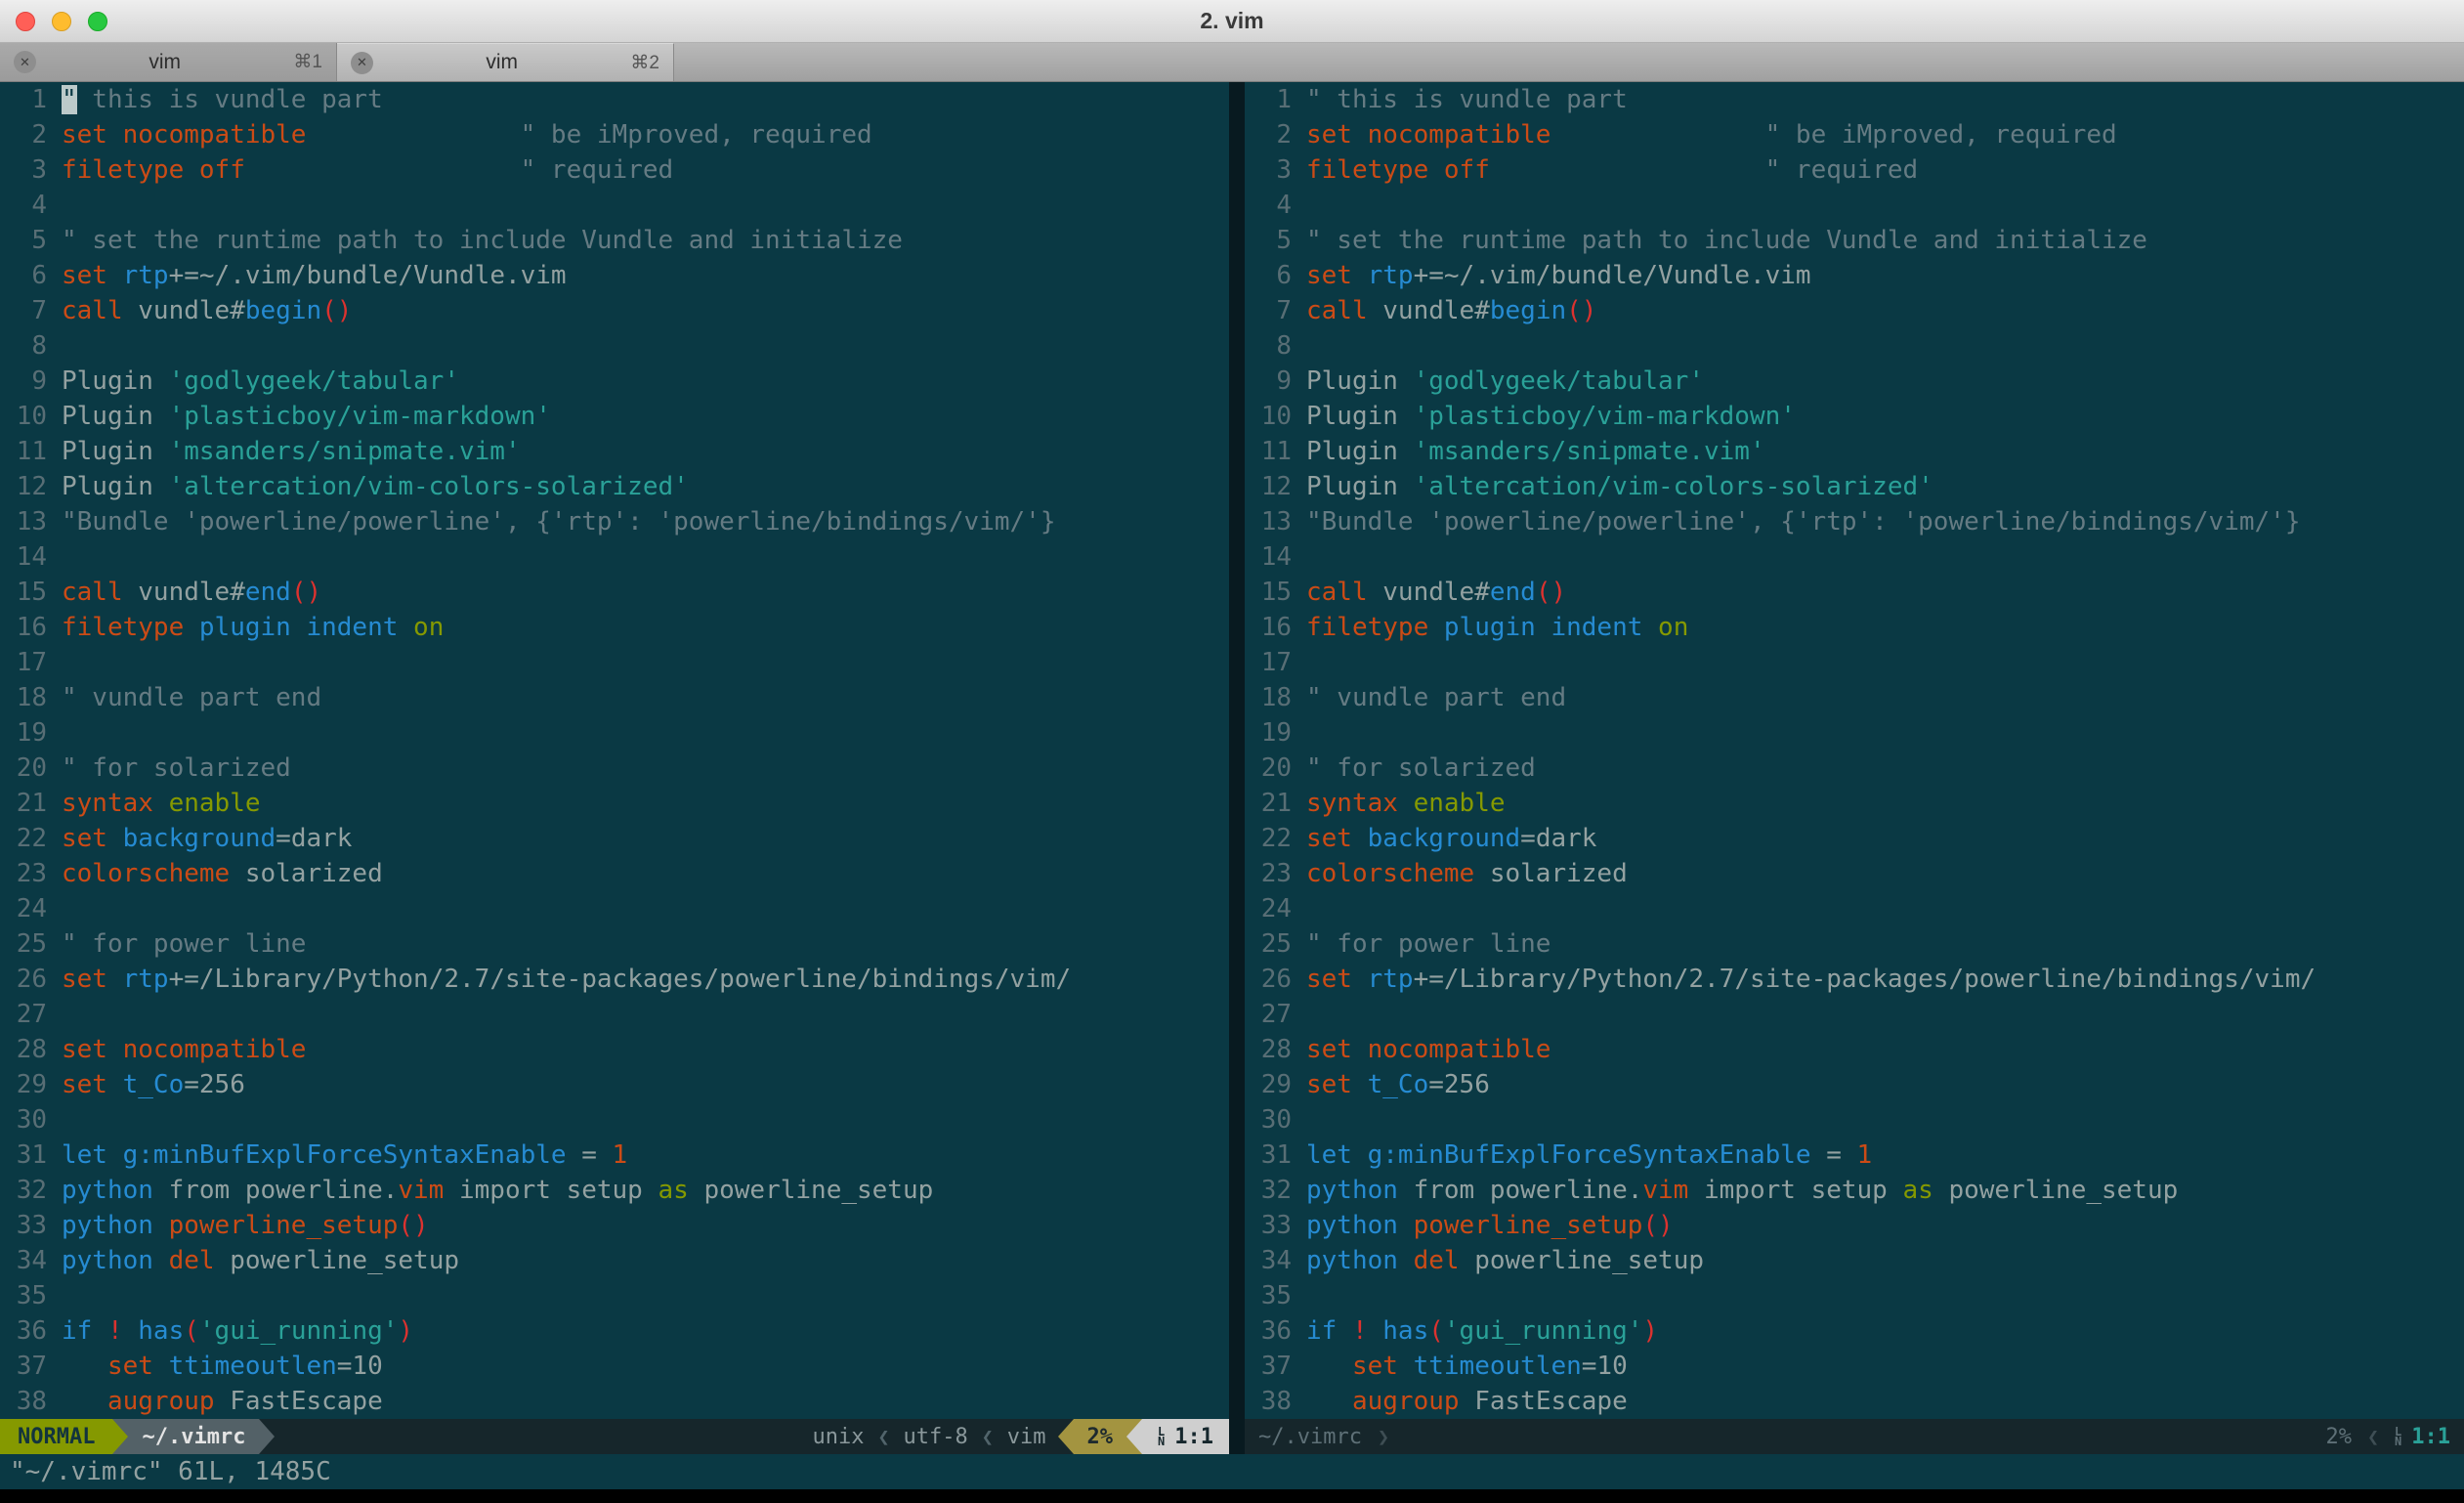 This screenshot has width=2464, height=1503. Describe the element at coordinates (160, 1401) in the screenshot. I see `code-token: augroup` at that location.